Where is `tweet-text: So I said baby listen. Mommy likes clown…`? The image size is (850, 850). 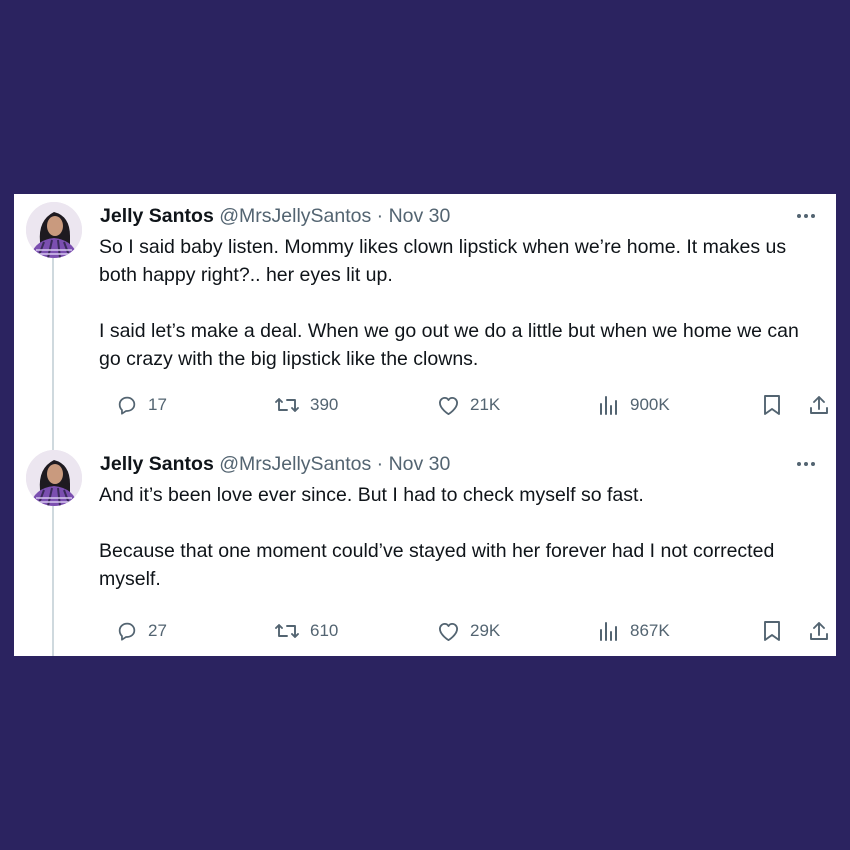 tweet-text: So I said baby listen. Mommy likes clown… is located at coordinates (456, 303).